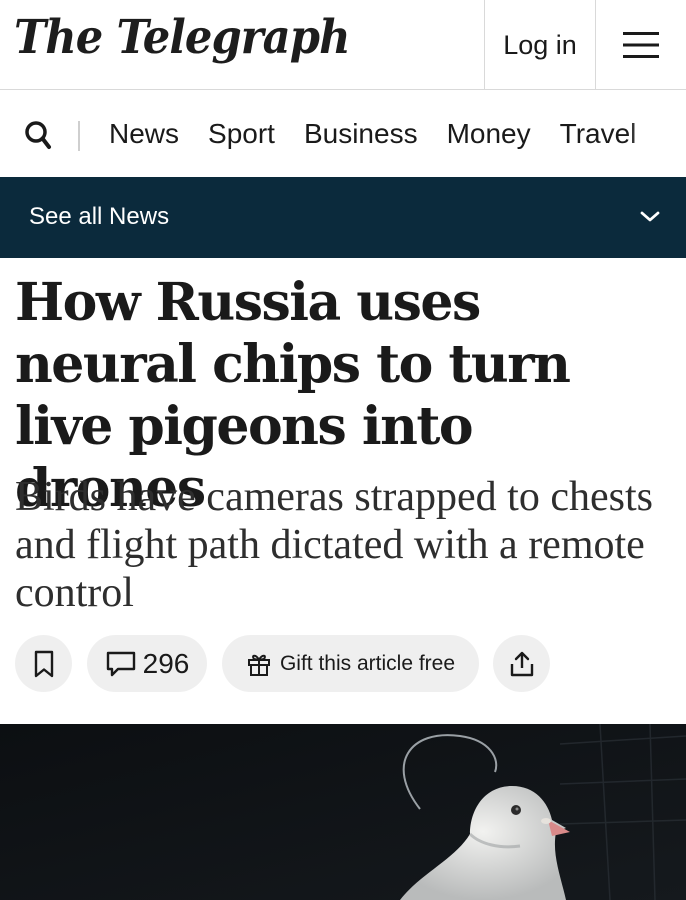  What do you see at coordinates (539, 45) in the screenshot?
I see `login-button: Log in` at bounding box center [539, 45].